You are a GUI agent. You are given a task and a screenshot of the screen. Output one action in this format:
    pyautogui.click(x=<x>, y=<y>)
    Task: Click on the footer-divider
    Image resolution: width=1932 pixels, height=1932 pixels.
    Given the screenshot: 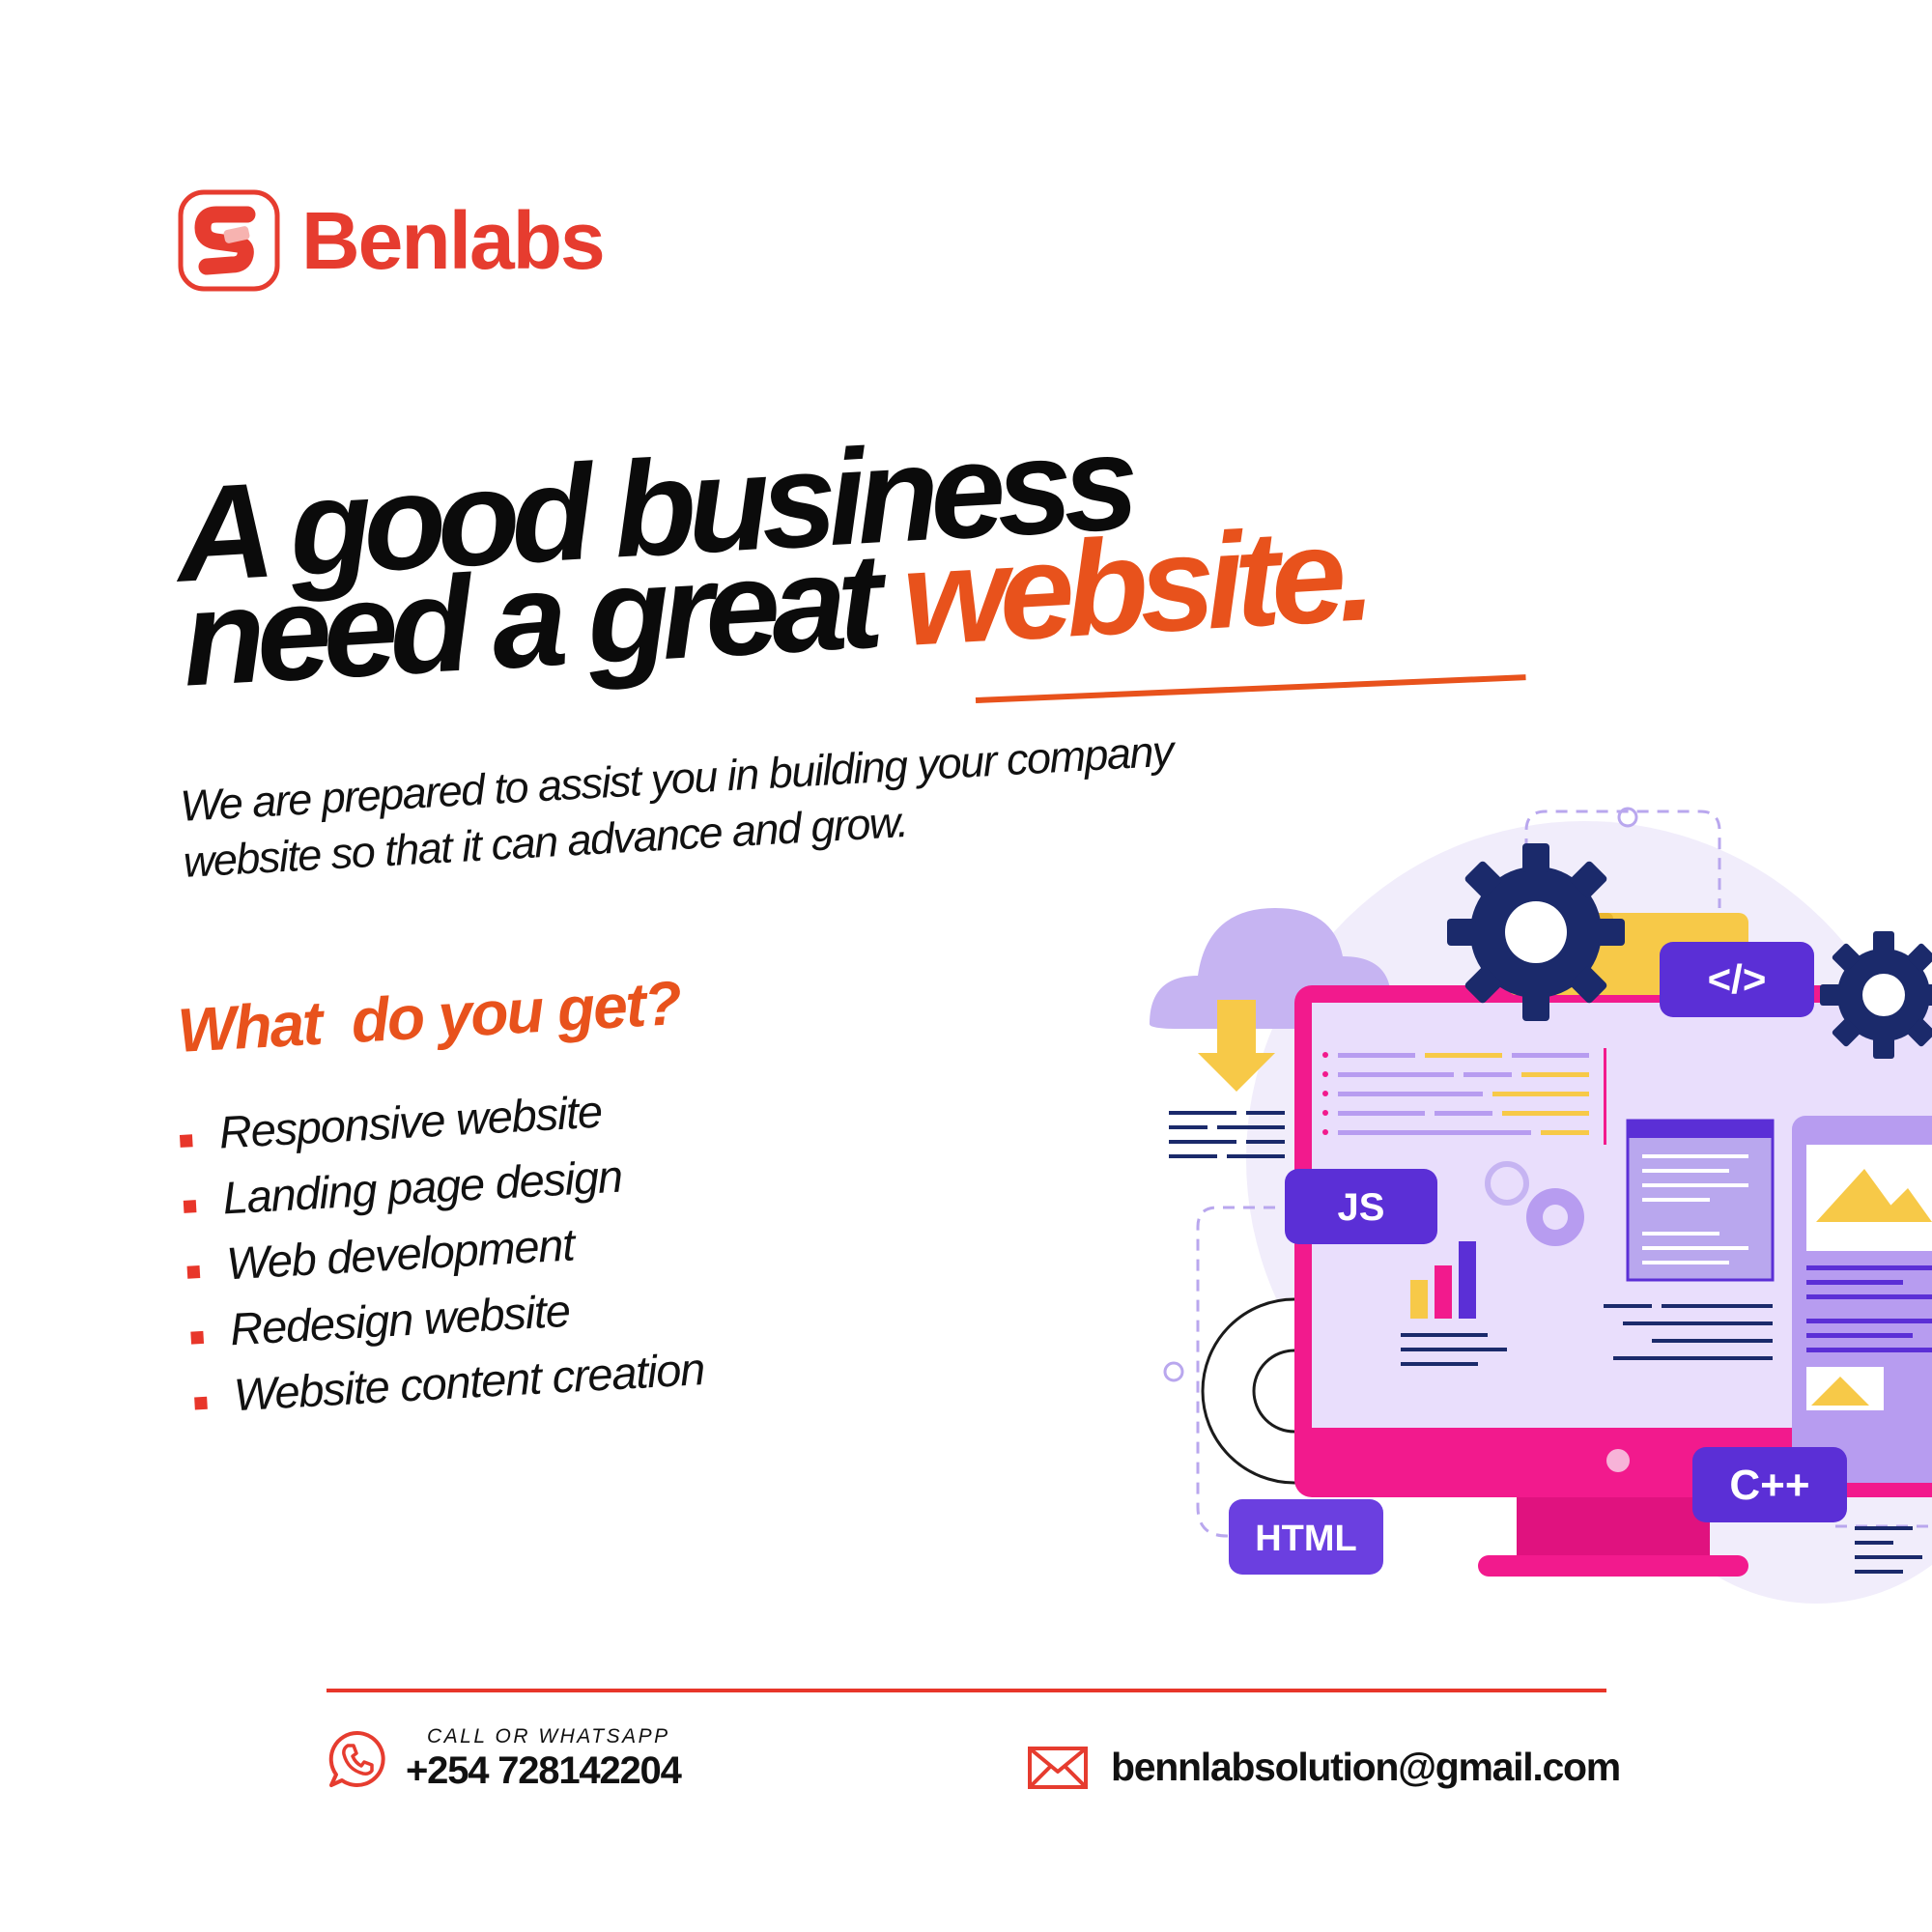 What is the action you would take?
    pyautogui.click(x=966, y=1690)
    